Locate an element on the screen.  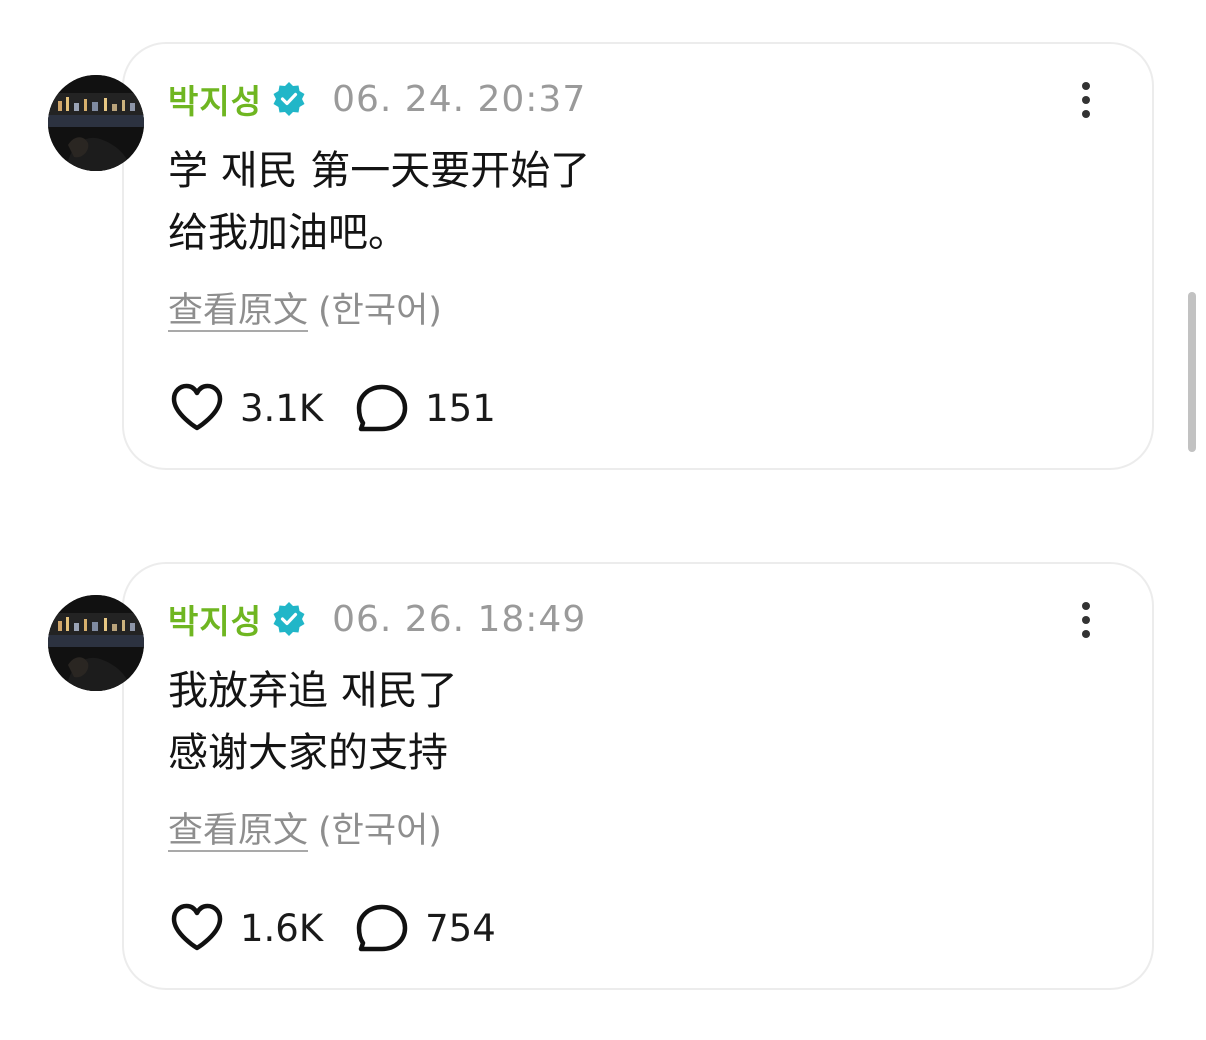
post-text-line: 给我加油吧。 is located at coordinates (288, 233).